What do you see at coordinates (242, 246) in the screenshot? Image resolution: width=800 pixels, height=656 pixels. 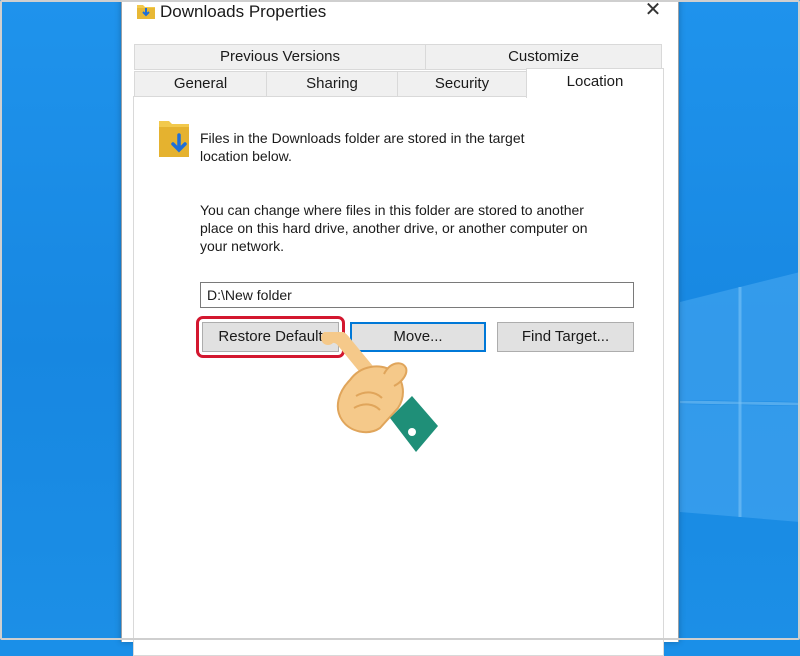 I see `description-line-3: your network.` at bounding box center [242, 246].